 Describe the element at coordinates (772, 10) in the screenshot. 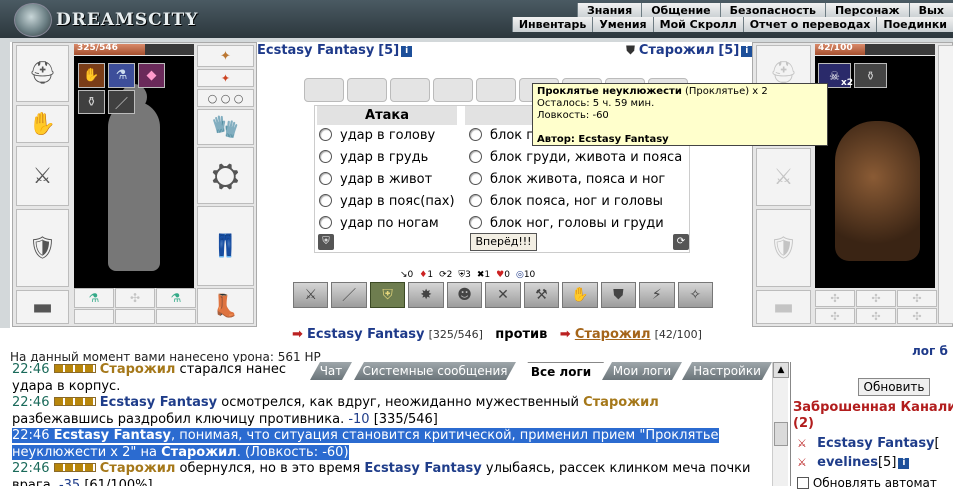

I see `menu-security: Безопасность` at that location.